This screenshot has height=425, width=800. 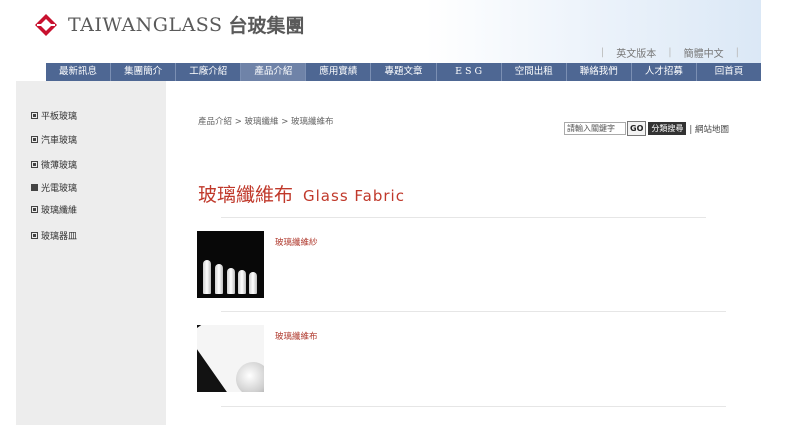 I want to click on sidebar-item-label: 汽車玻璃, so click(x=59, y=141).